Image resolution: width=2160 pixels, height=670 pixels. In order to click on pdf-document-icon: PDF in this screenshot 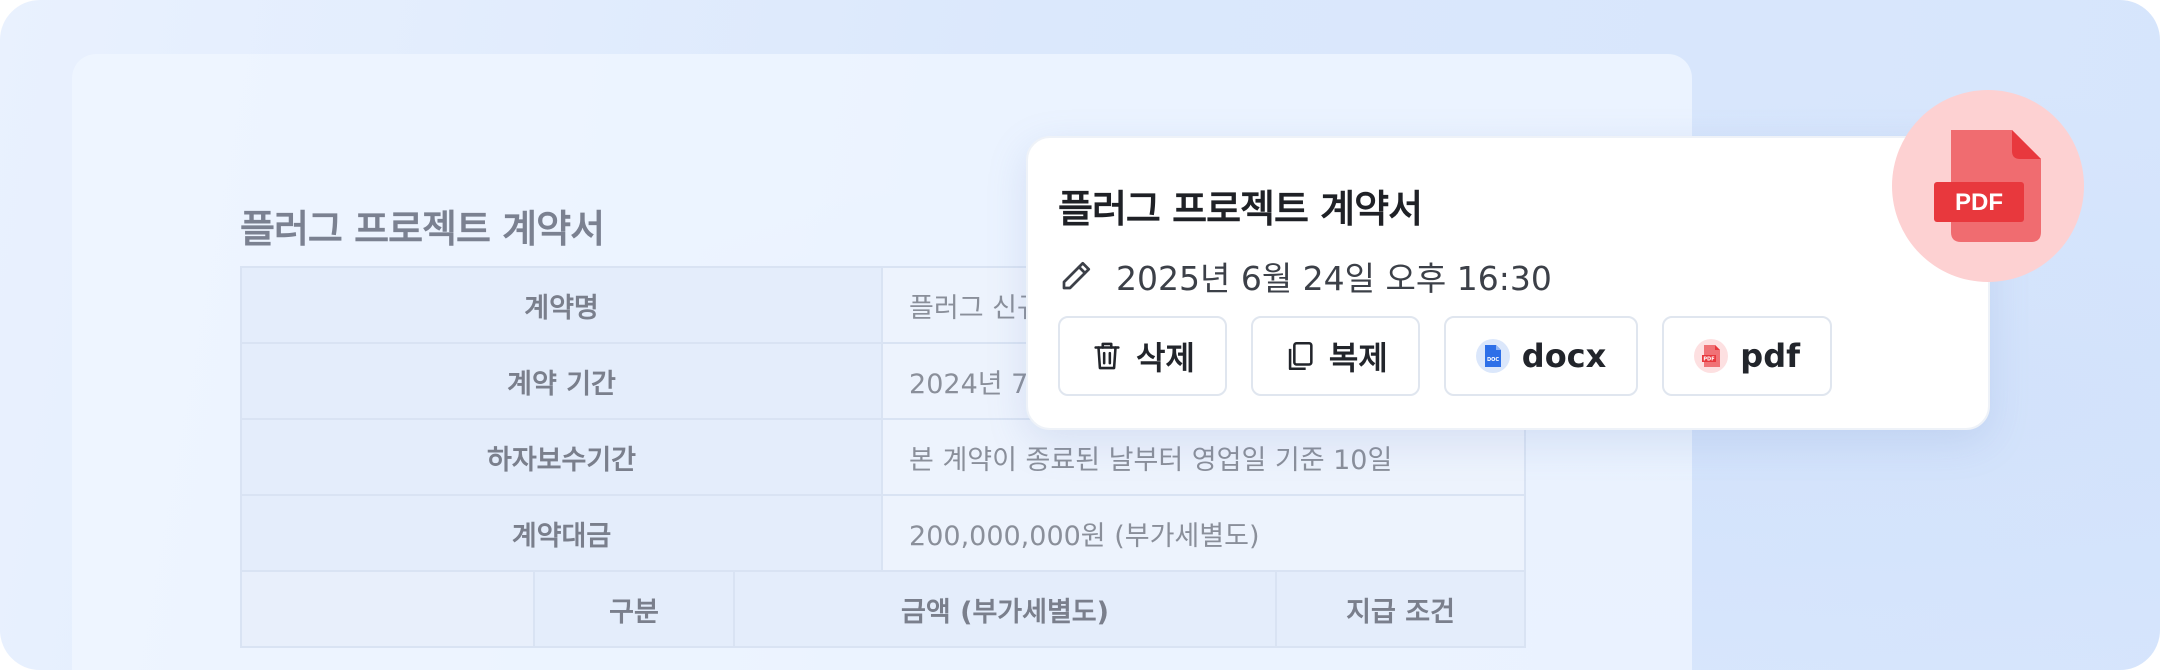, I will do `click(1987, 186)`.